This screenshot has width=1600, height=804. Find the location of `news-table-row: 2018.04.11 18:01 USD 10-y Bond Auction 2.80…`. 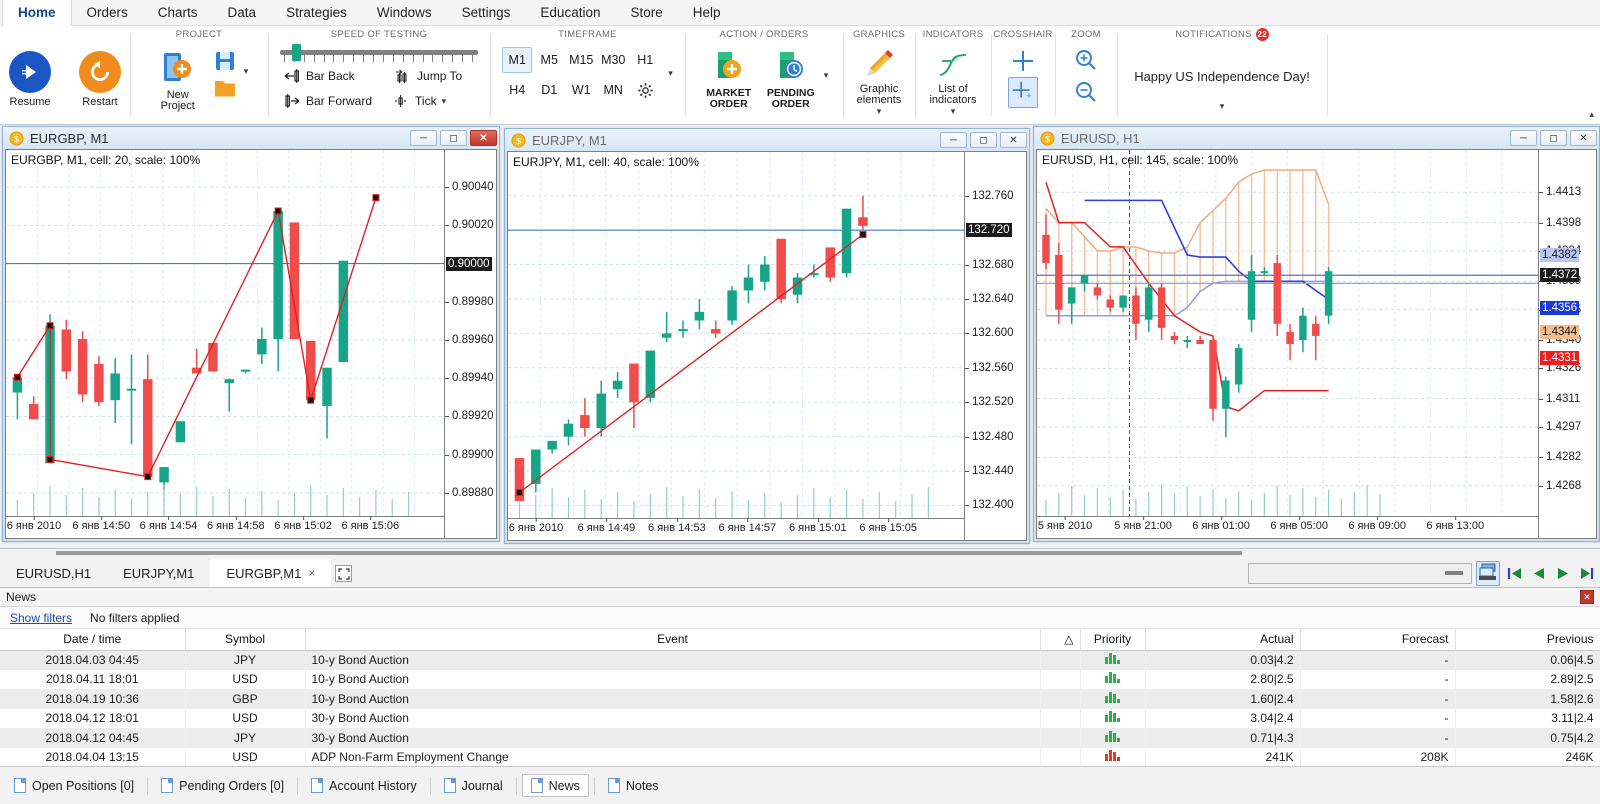

news-table-row: 2018.04.11 18:01 USD 10-y Bond Auction 2.80… is located at coordinates (800, 679).